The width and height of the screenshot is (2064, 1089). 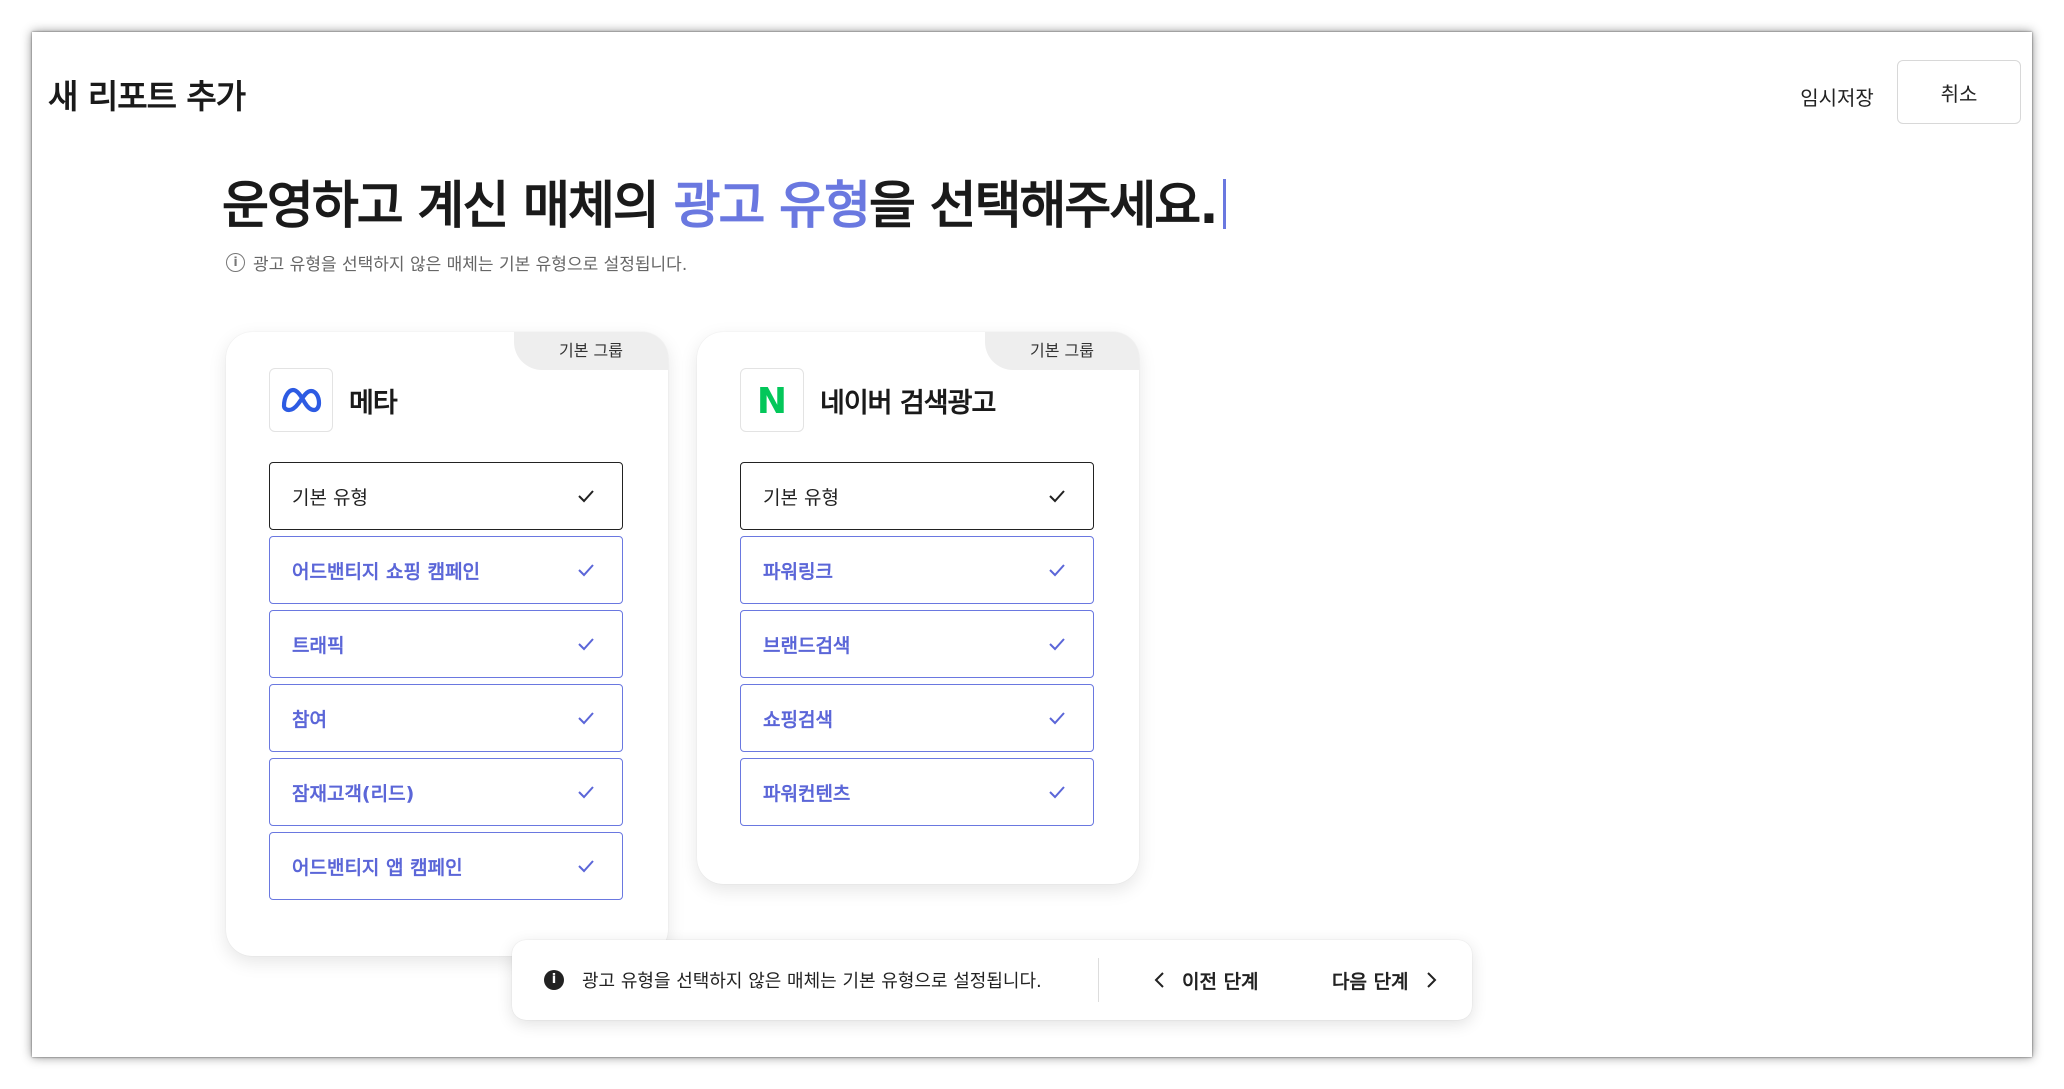 What do you see at coordinates (448, 206) in the screenshot?
I see `headline-text: 운영하고 계신 매체의` at bounding box center [448, 206].